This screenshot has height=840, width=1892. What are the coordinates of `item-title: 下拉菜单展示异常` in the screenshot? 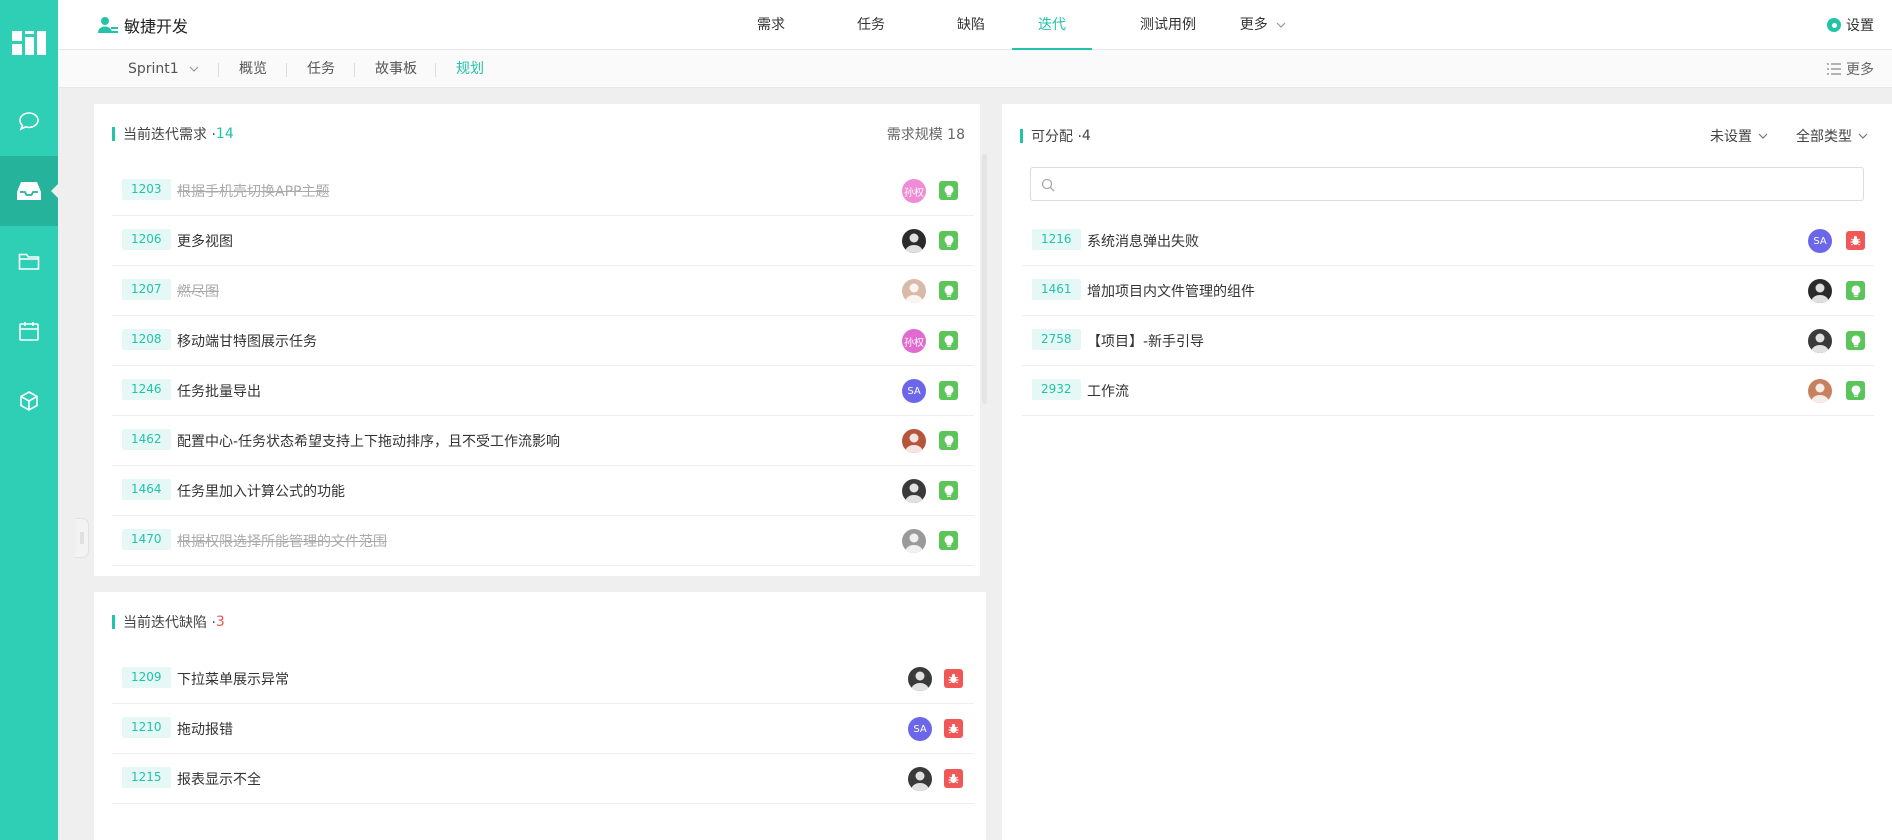 It's located at (233, 679).